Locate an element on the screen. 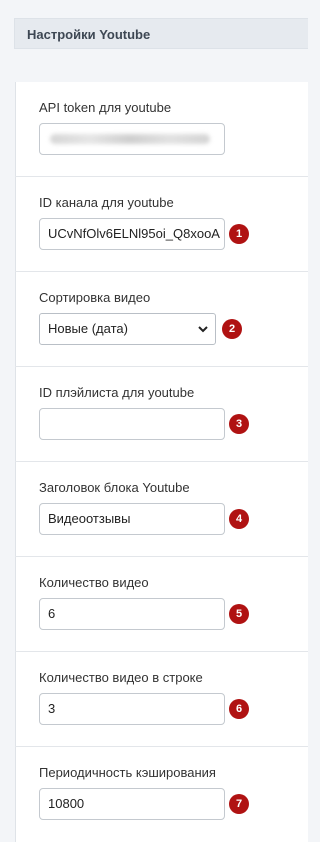 The width and height of the screenshot is (320, 842). field-sort: Сортировка видео Новые (дата) 2 is located at coordinates (161, 318).